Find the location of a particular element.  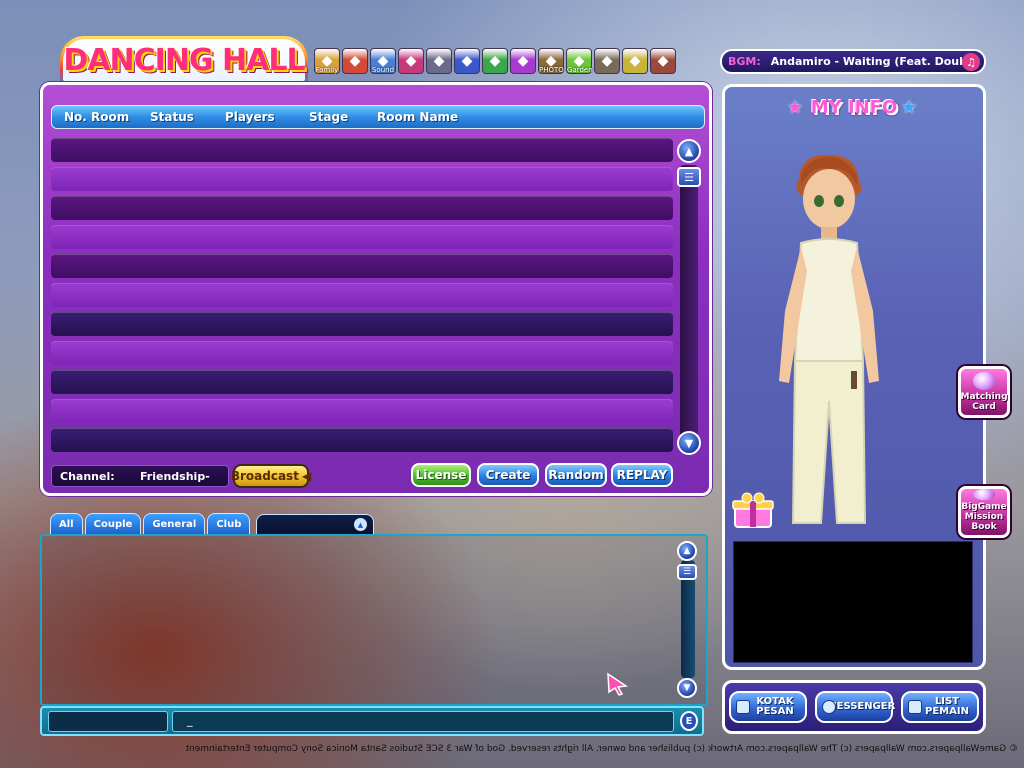

gift-icon: ◆ is located at coordinates (355, 61).